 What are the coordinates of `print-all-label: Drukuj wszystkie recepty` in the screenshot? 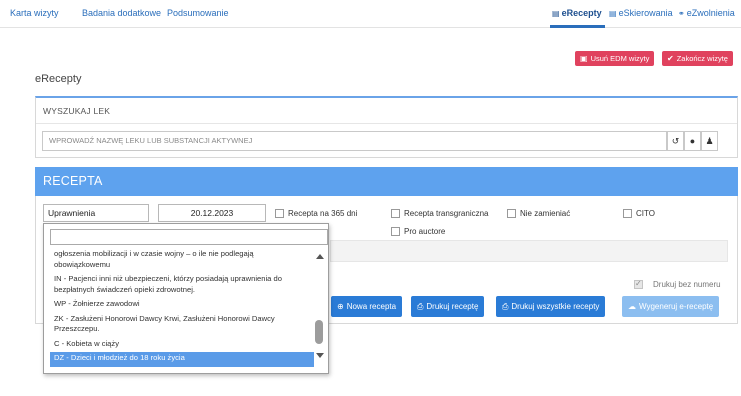 It's located at (555, 306).